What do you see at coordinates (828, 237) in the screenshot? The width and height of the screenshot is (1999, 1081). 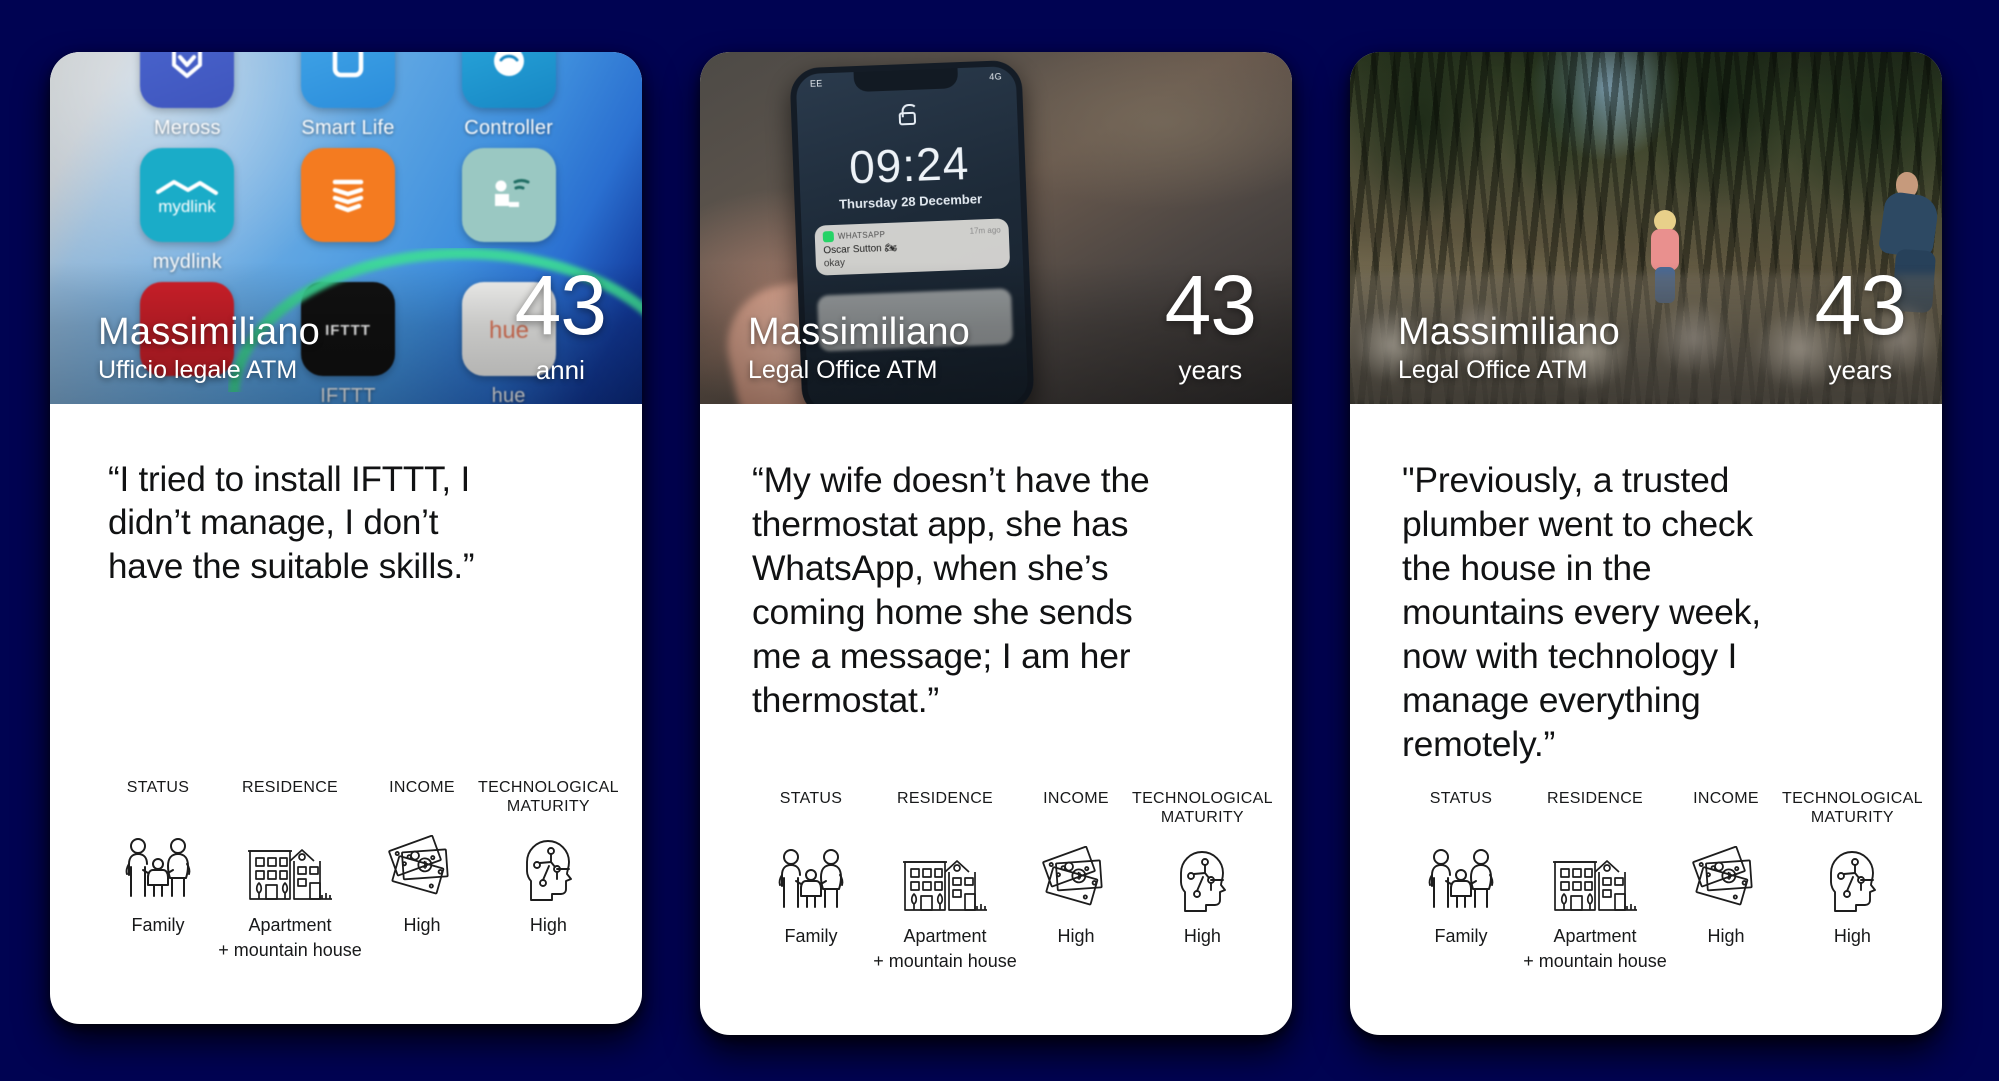 I see `whatsapp-icon` at bounding box center [828, 237].